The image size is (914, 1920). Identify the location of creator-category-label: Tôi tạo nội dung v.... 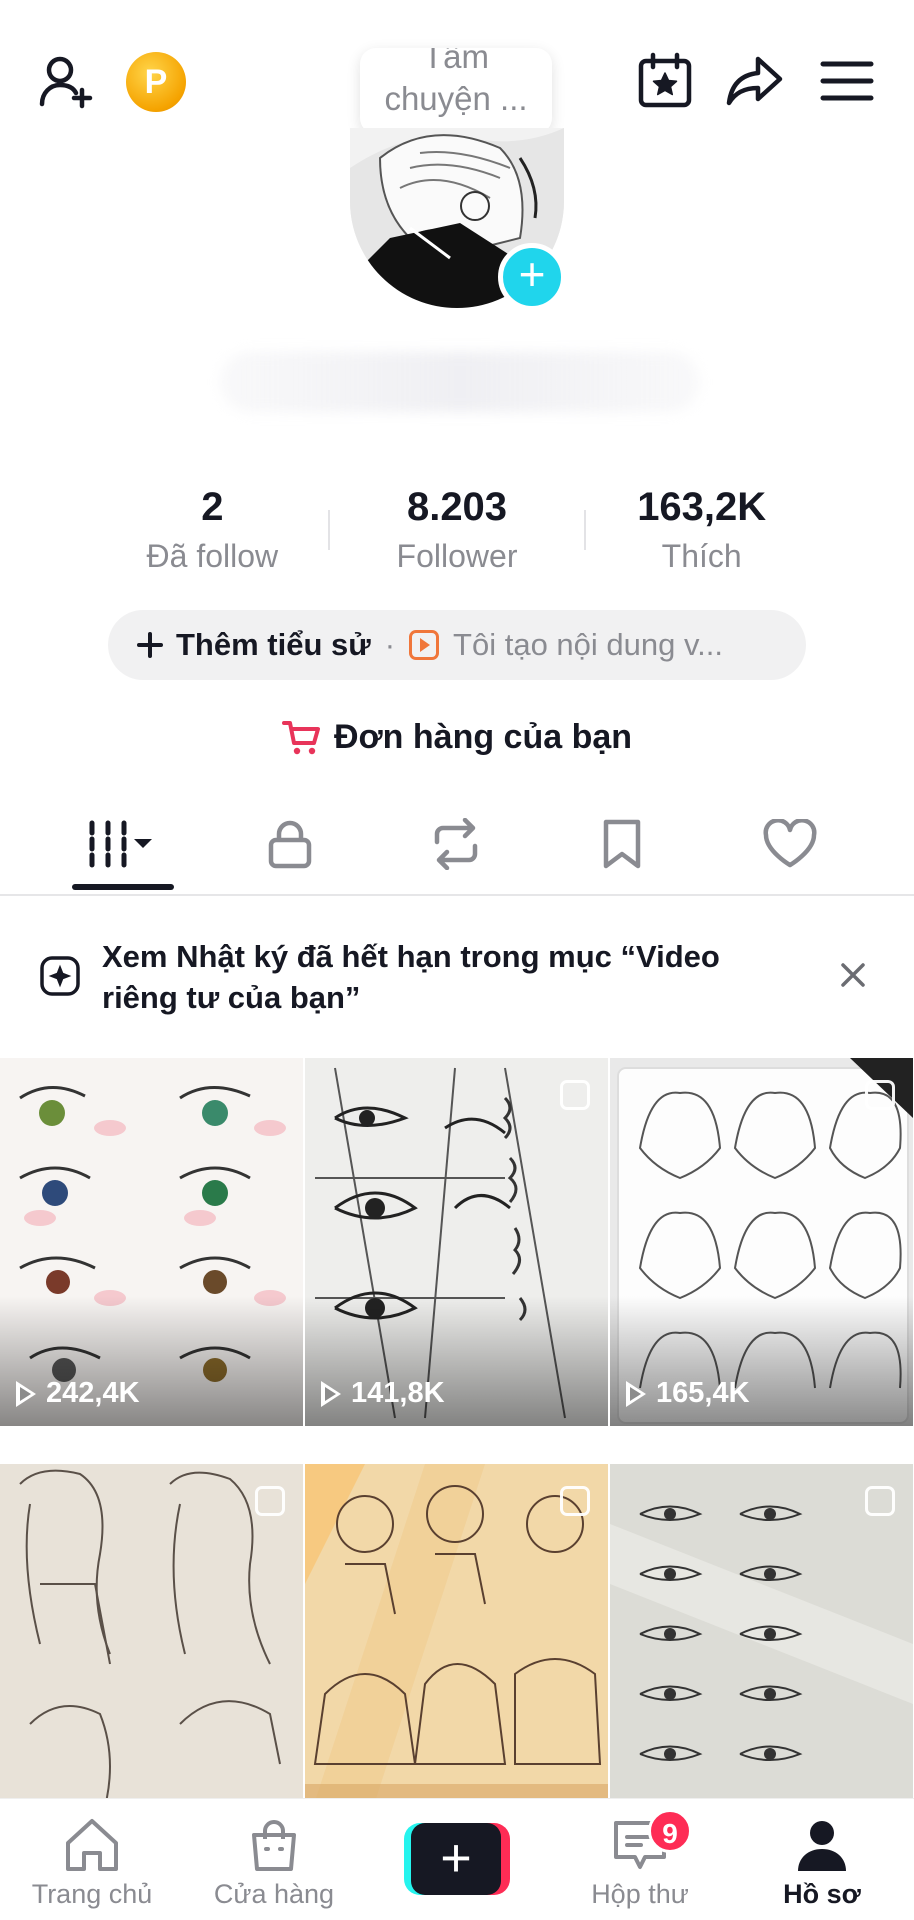
(588, 644).